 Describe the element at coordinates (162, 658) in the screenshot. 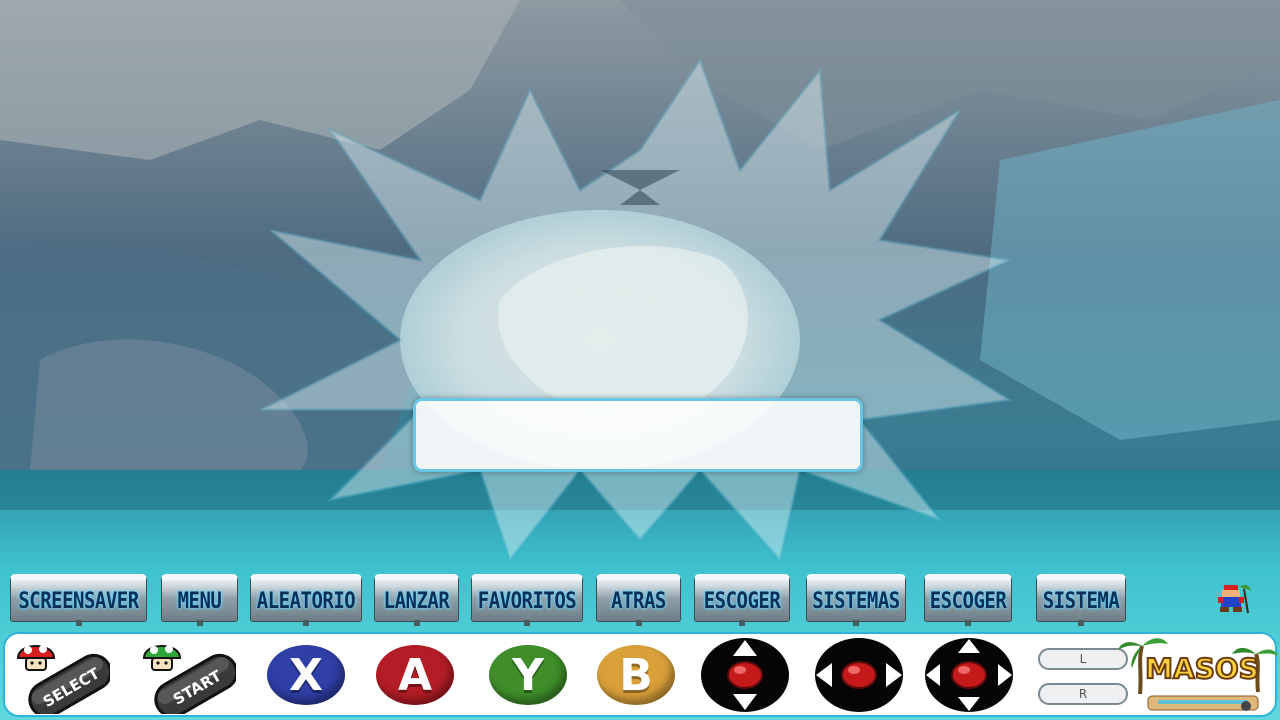

I see `mushroom-green-icon` at that location.